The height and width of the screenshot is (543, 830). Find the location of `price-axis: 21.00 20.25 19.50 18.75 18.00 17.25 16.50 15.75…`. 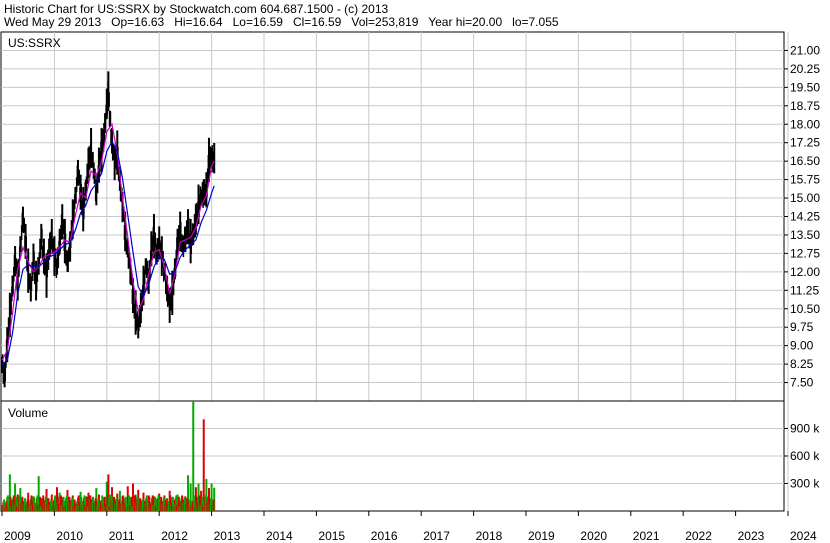

price-axis: 21.00 20.25 19.50 18.75 18.00 17.25 16.50 15.75… is located at coordinates (802, 216).